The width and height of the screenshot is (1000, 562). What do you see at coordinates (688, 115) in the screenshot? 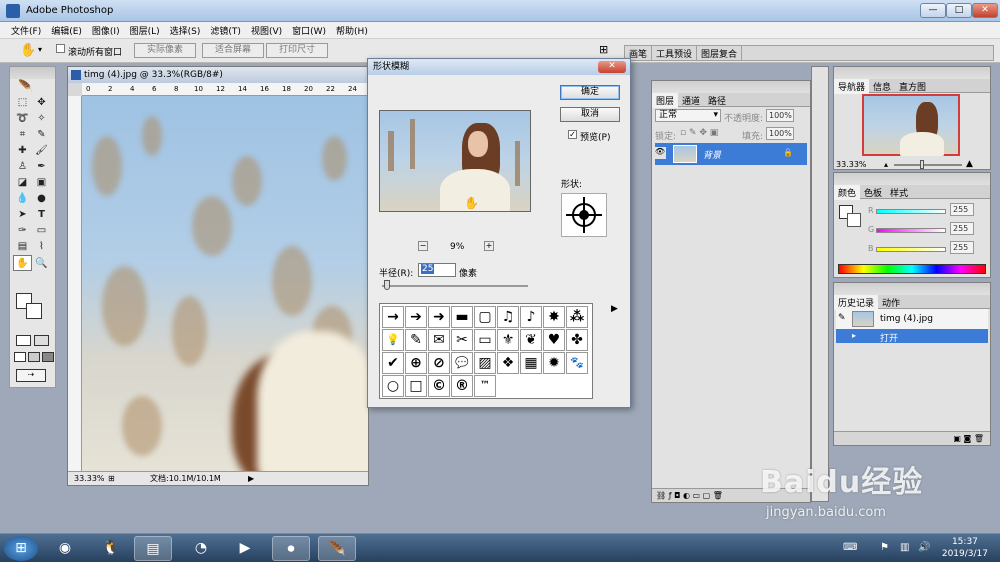
I see `blend-mode-select: 正常 ▾` at bounding box center [688, 115].